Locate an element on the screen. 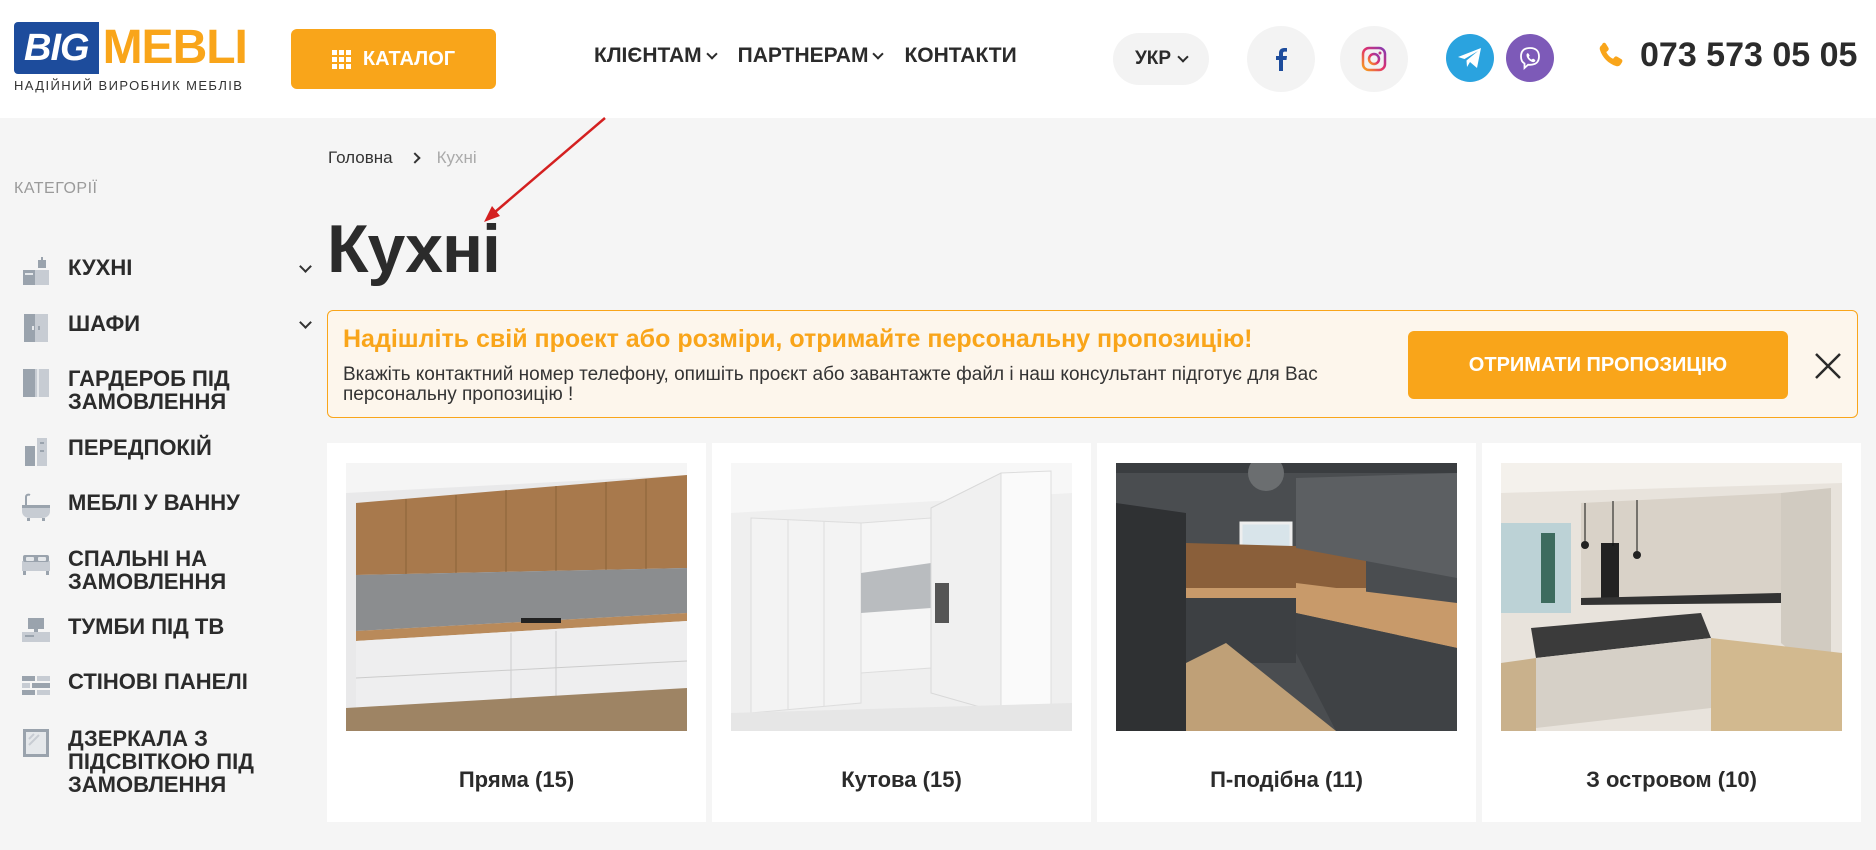 Image resolution: width=1876 pixels, height=850 pixels. logo-tagline: НАДІЙНИЙ ВИРОБНИК МЕБЛІВ is located at coordinates (129, 85).